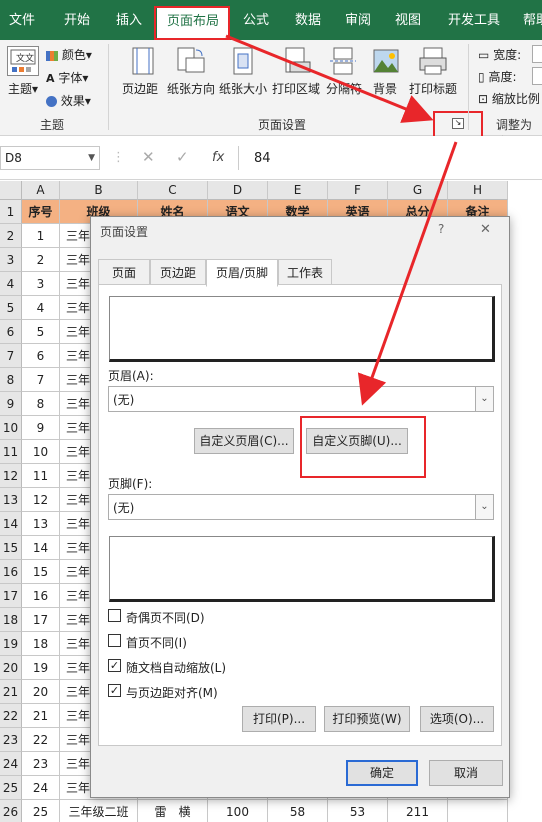  What do you see at coordinates (407, 273) in the screenshot?
I see `arrow-to-footer-button` at bounding box center [407, 273].